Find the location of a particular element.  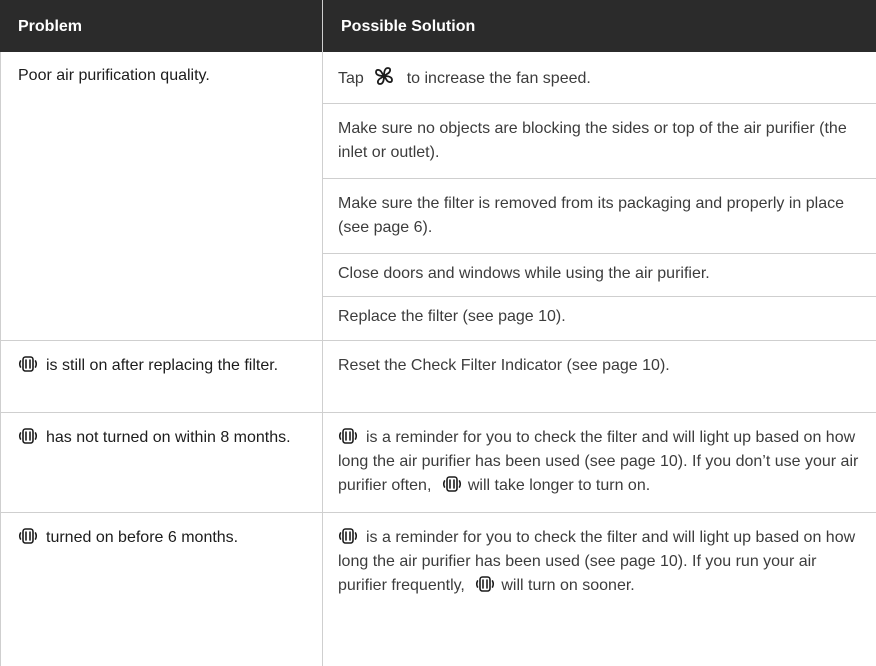

problem-text: turned on before 6 months. is located at coordinates (142, 537).